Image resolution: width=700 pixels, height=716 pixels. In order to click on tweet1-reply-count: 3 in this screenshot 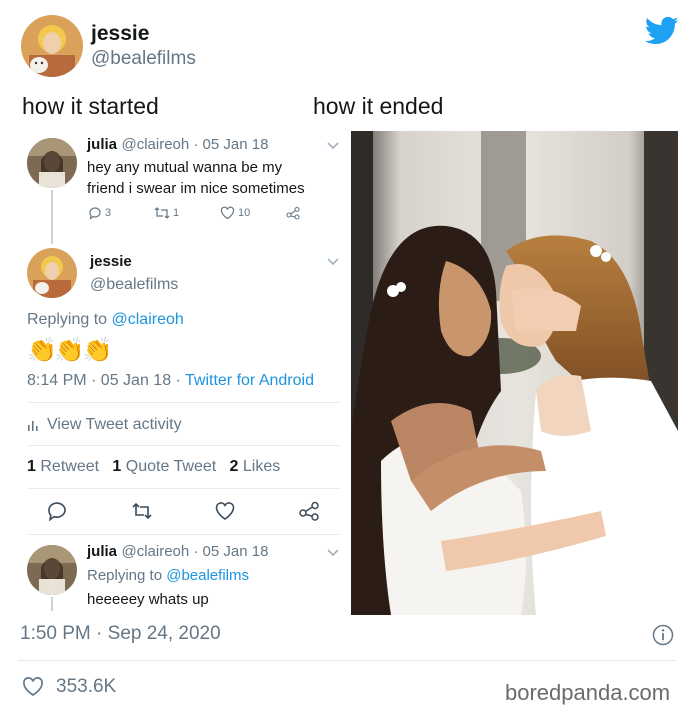, I will do `click(108, 213)`.